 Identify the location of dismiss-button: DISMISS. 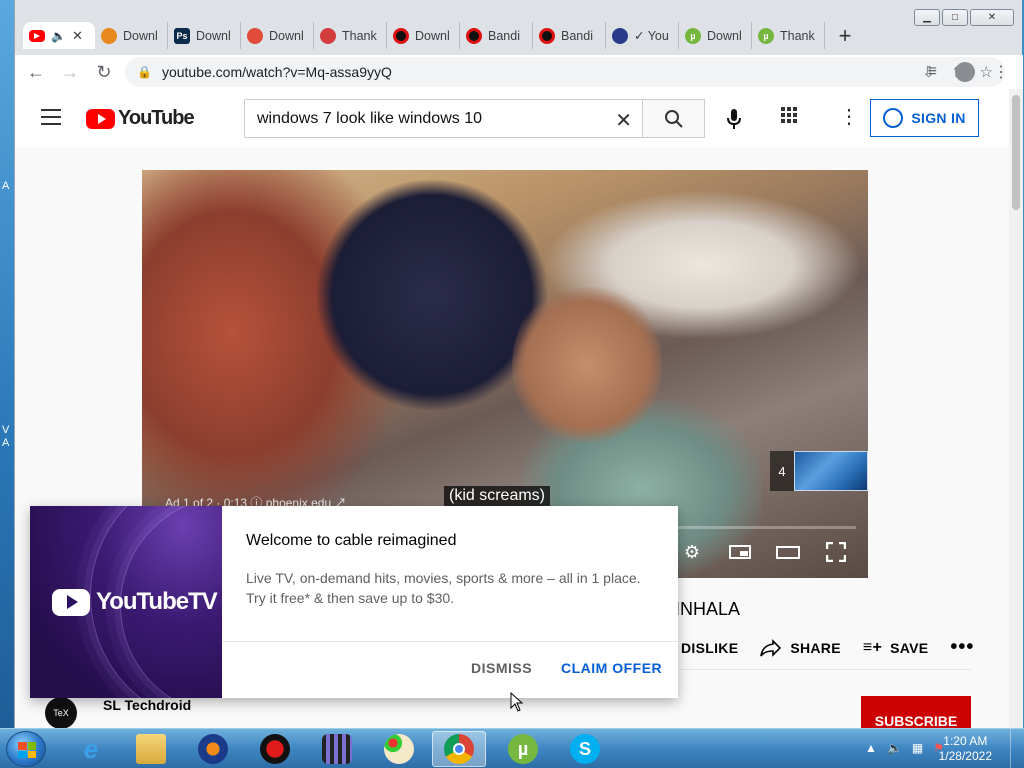
(501, 668).